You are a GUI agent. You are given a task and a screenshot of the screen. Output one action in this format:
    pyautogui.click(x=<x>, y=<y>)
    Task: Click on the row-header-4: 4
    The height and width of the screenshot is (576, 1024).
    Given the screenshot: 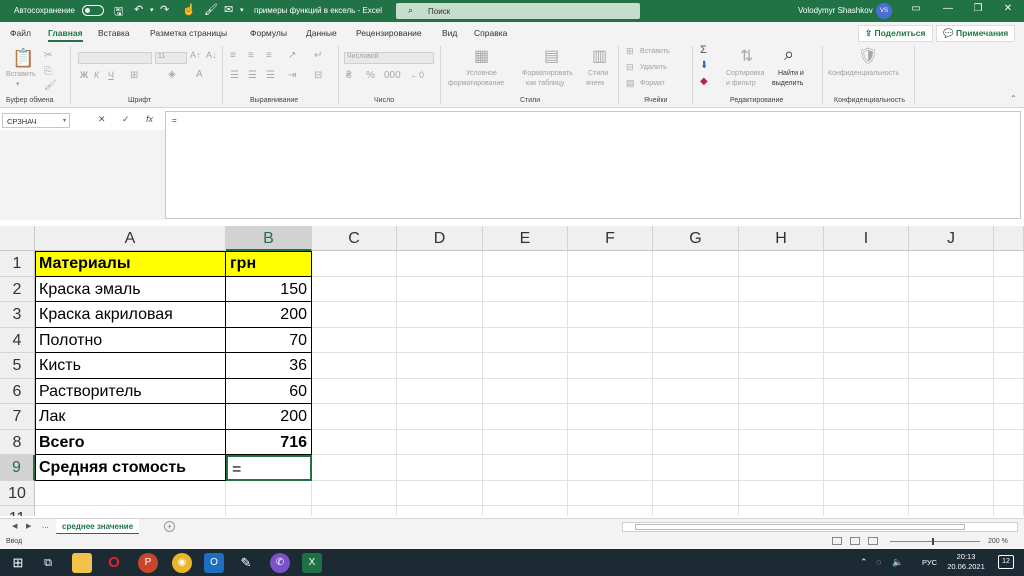 What is the action you would take?
    pyautogui.click(x=17, y=340)
    